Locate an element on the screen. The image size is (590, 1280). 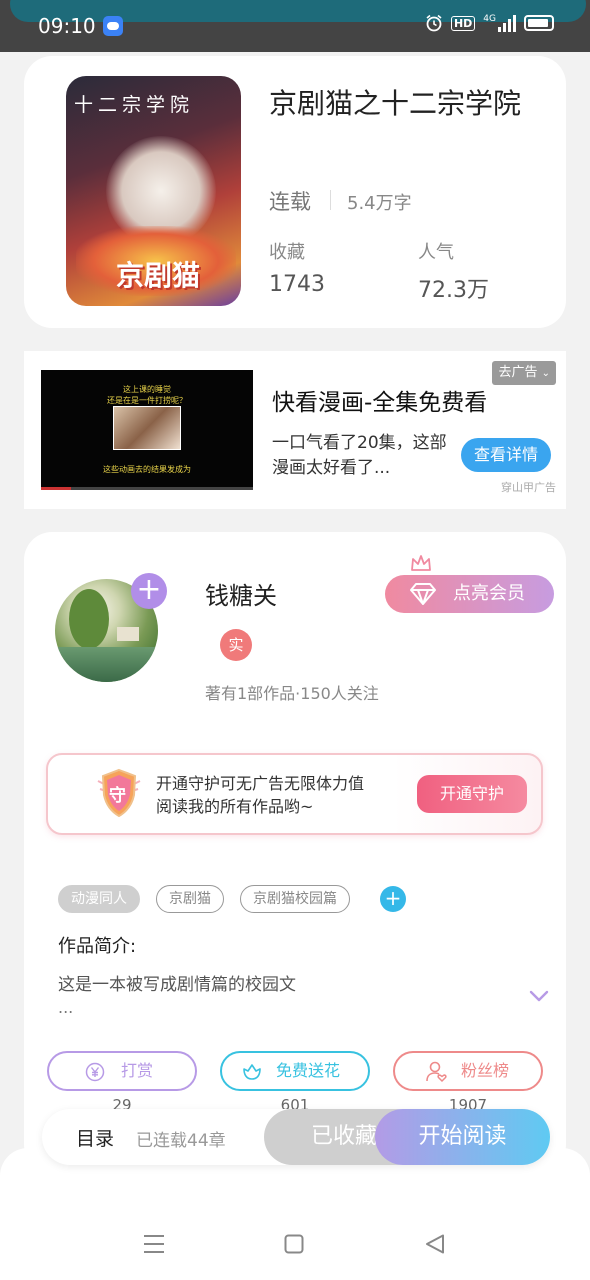
battery-icon is located at coordinates (539, 23).